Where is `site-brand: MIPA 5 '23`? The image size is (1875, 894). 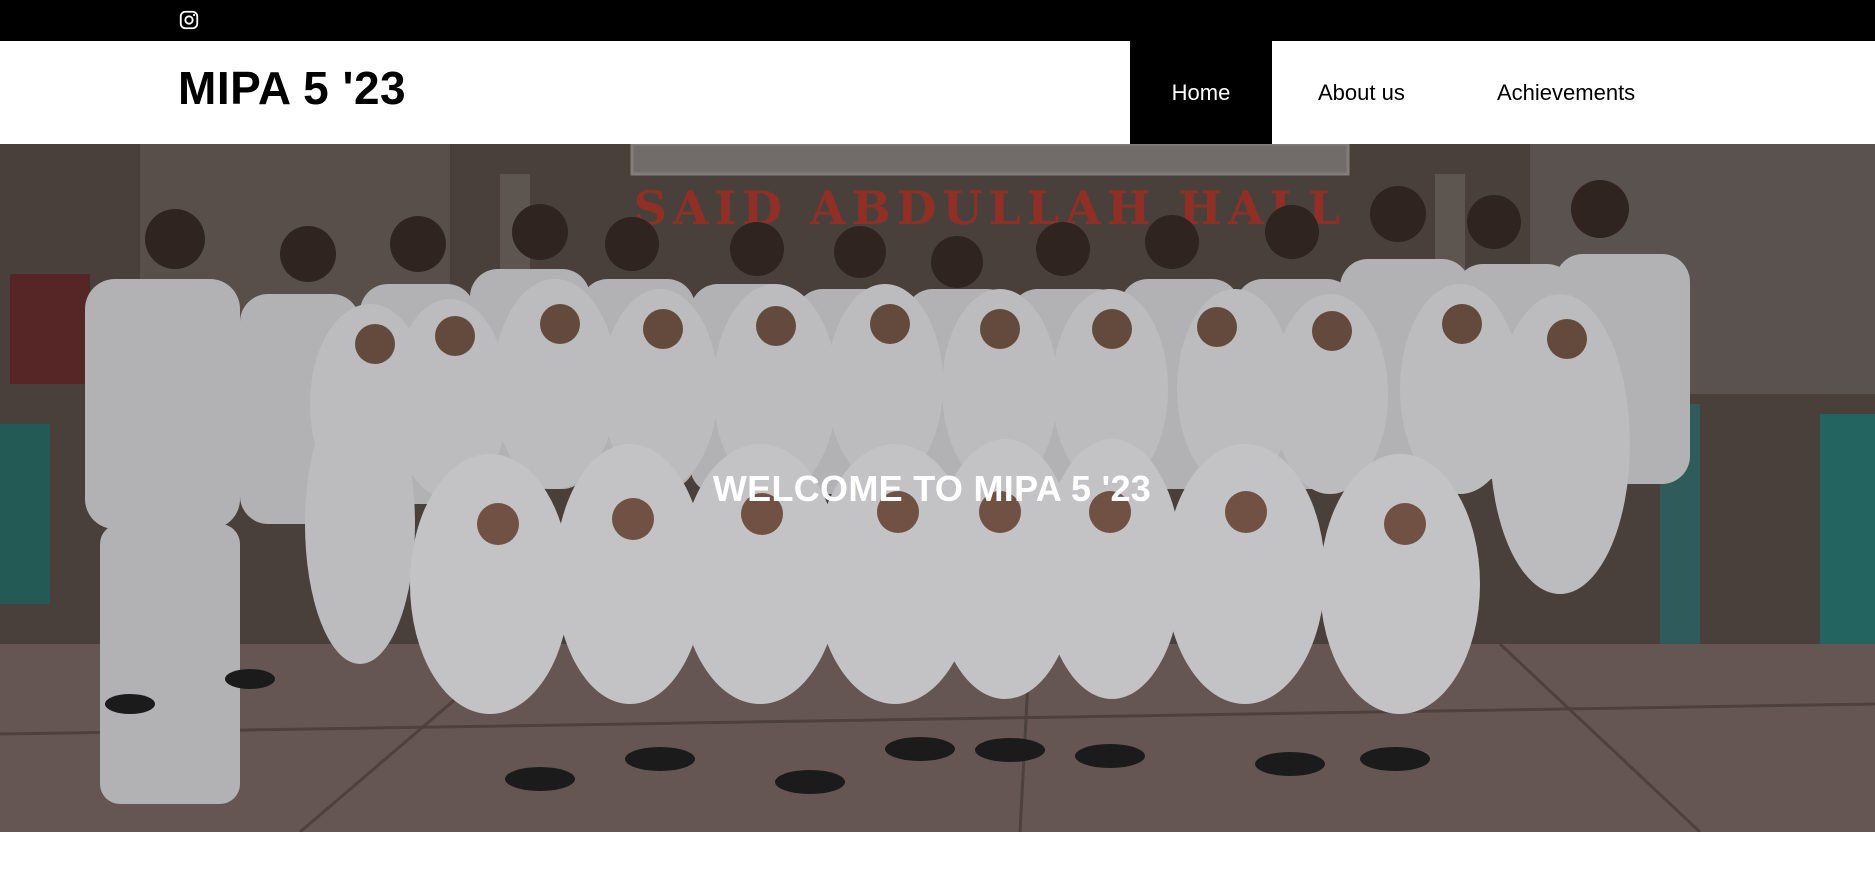
site-brand: MIPA 5 '23 is located at coordinates (292, 88).